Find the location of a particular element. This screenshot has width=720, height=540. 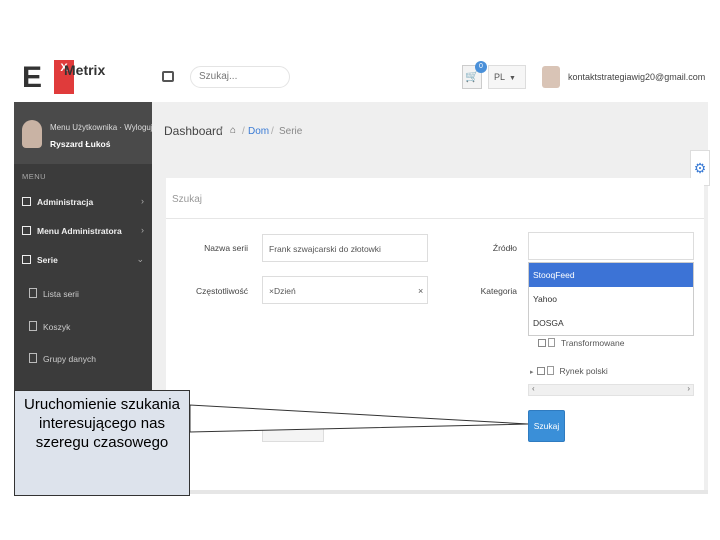

search-button: Szukaj is located at coordinates (546, 426).